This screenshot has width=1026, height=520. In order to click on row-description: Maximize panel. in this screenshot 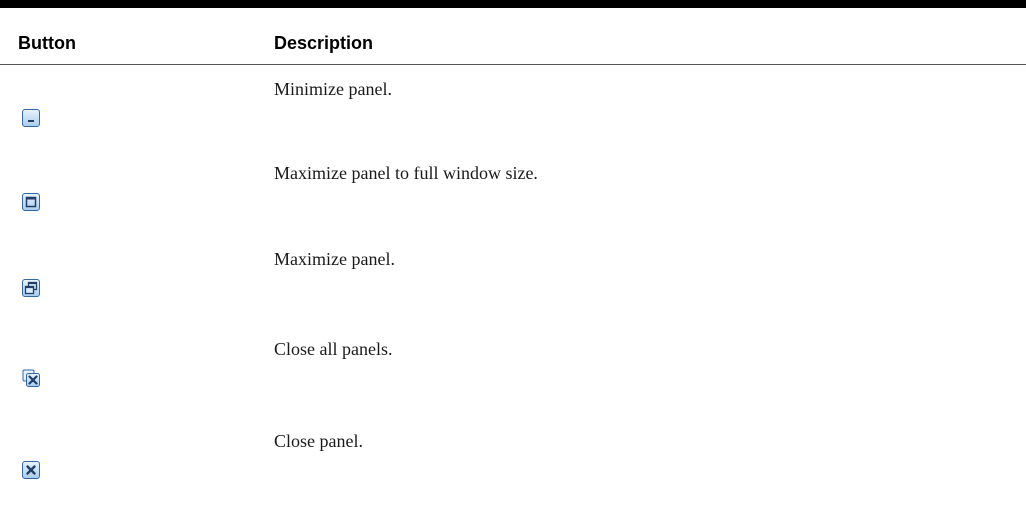, I will do `click(334, 259)`.